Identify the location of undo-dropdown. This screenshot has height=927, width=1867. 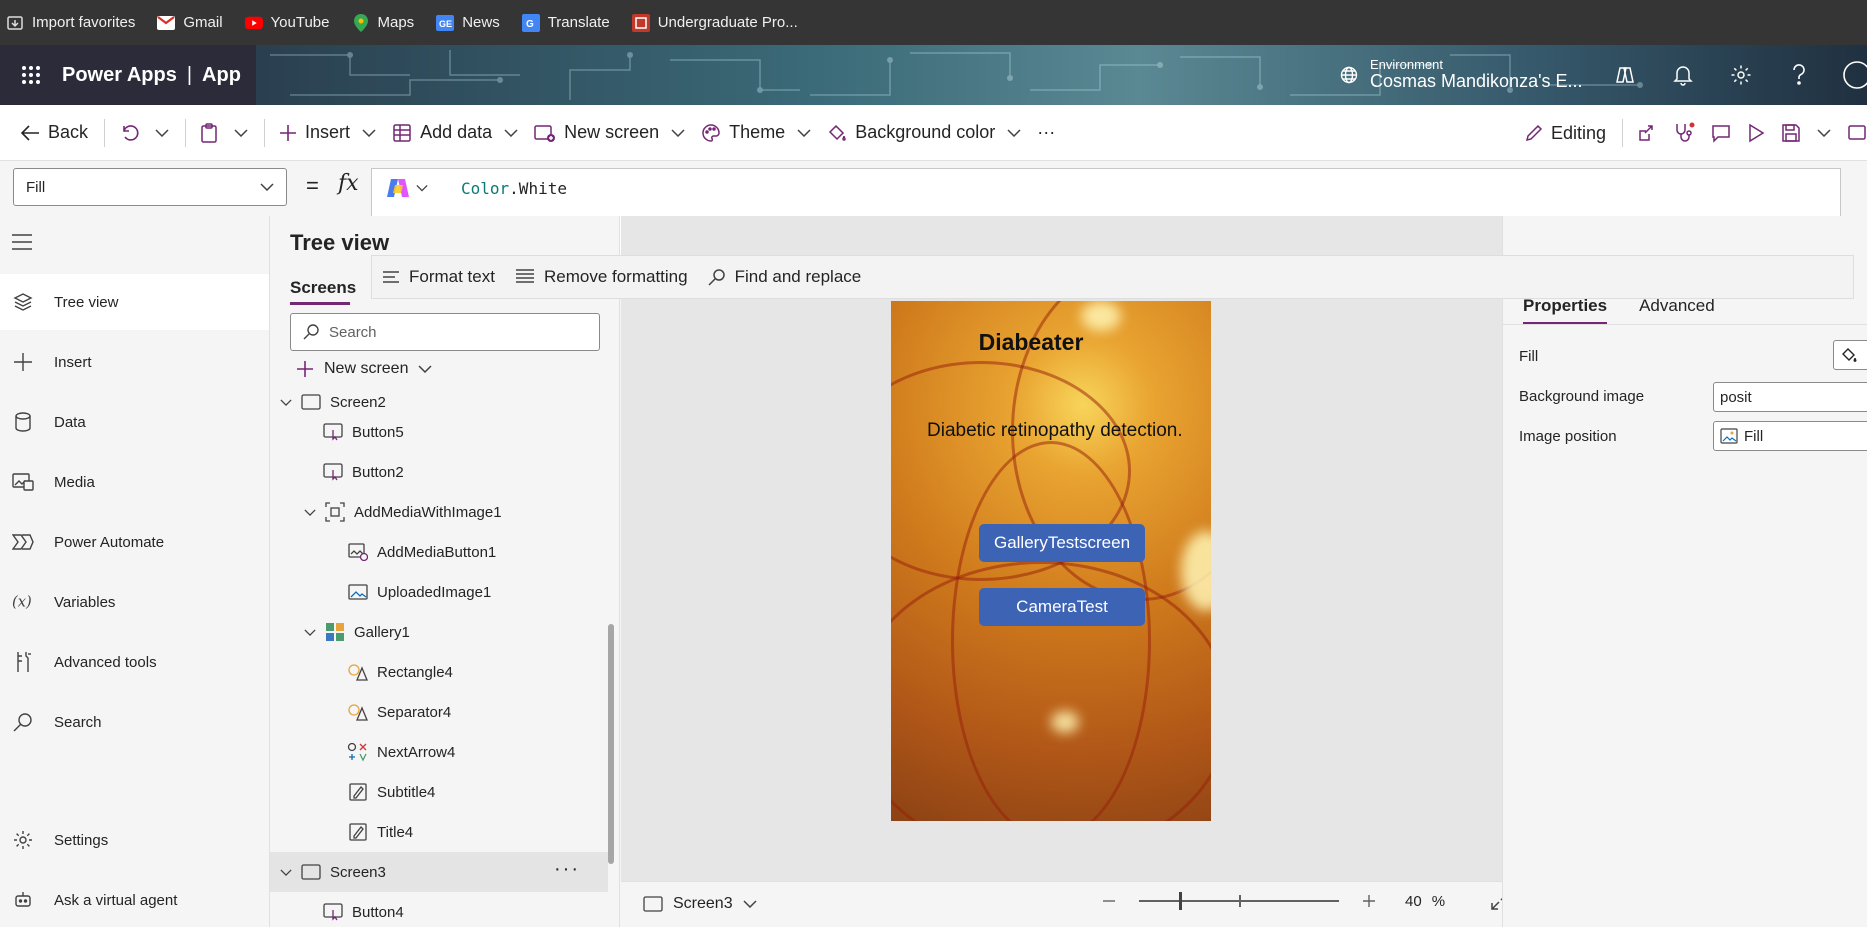
(162, 132).